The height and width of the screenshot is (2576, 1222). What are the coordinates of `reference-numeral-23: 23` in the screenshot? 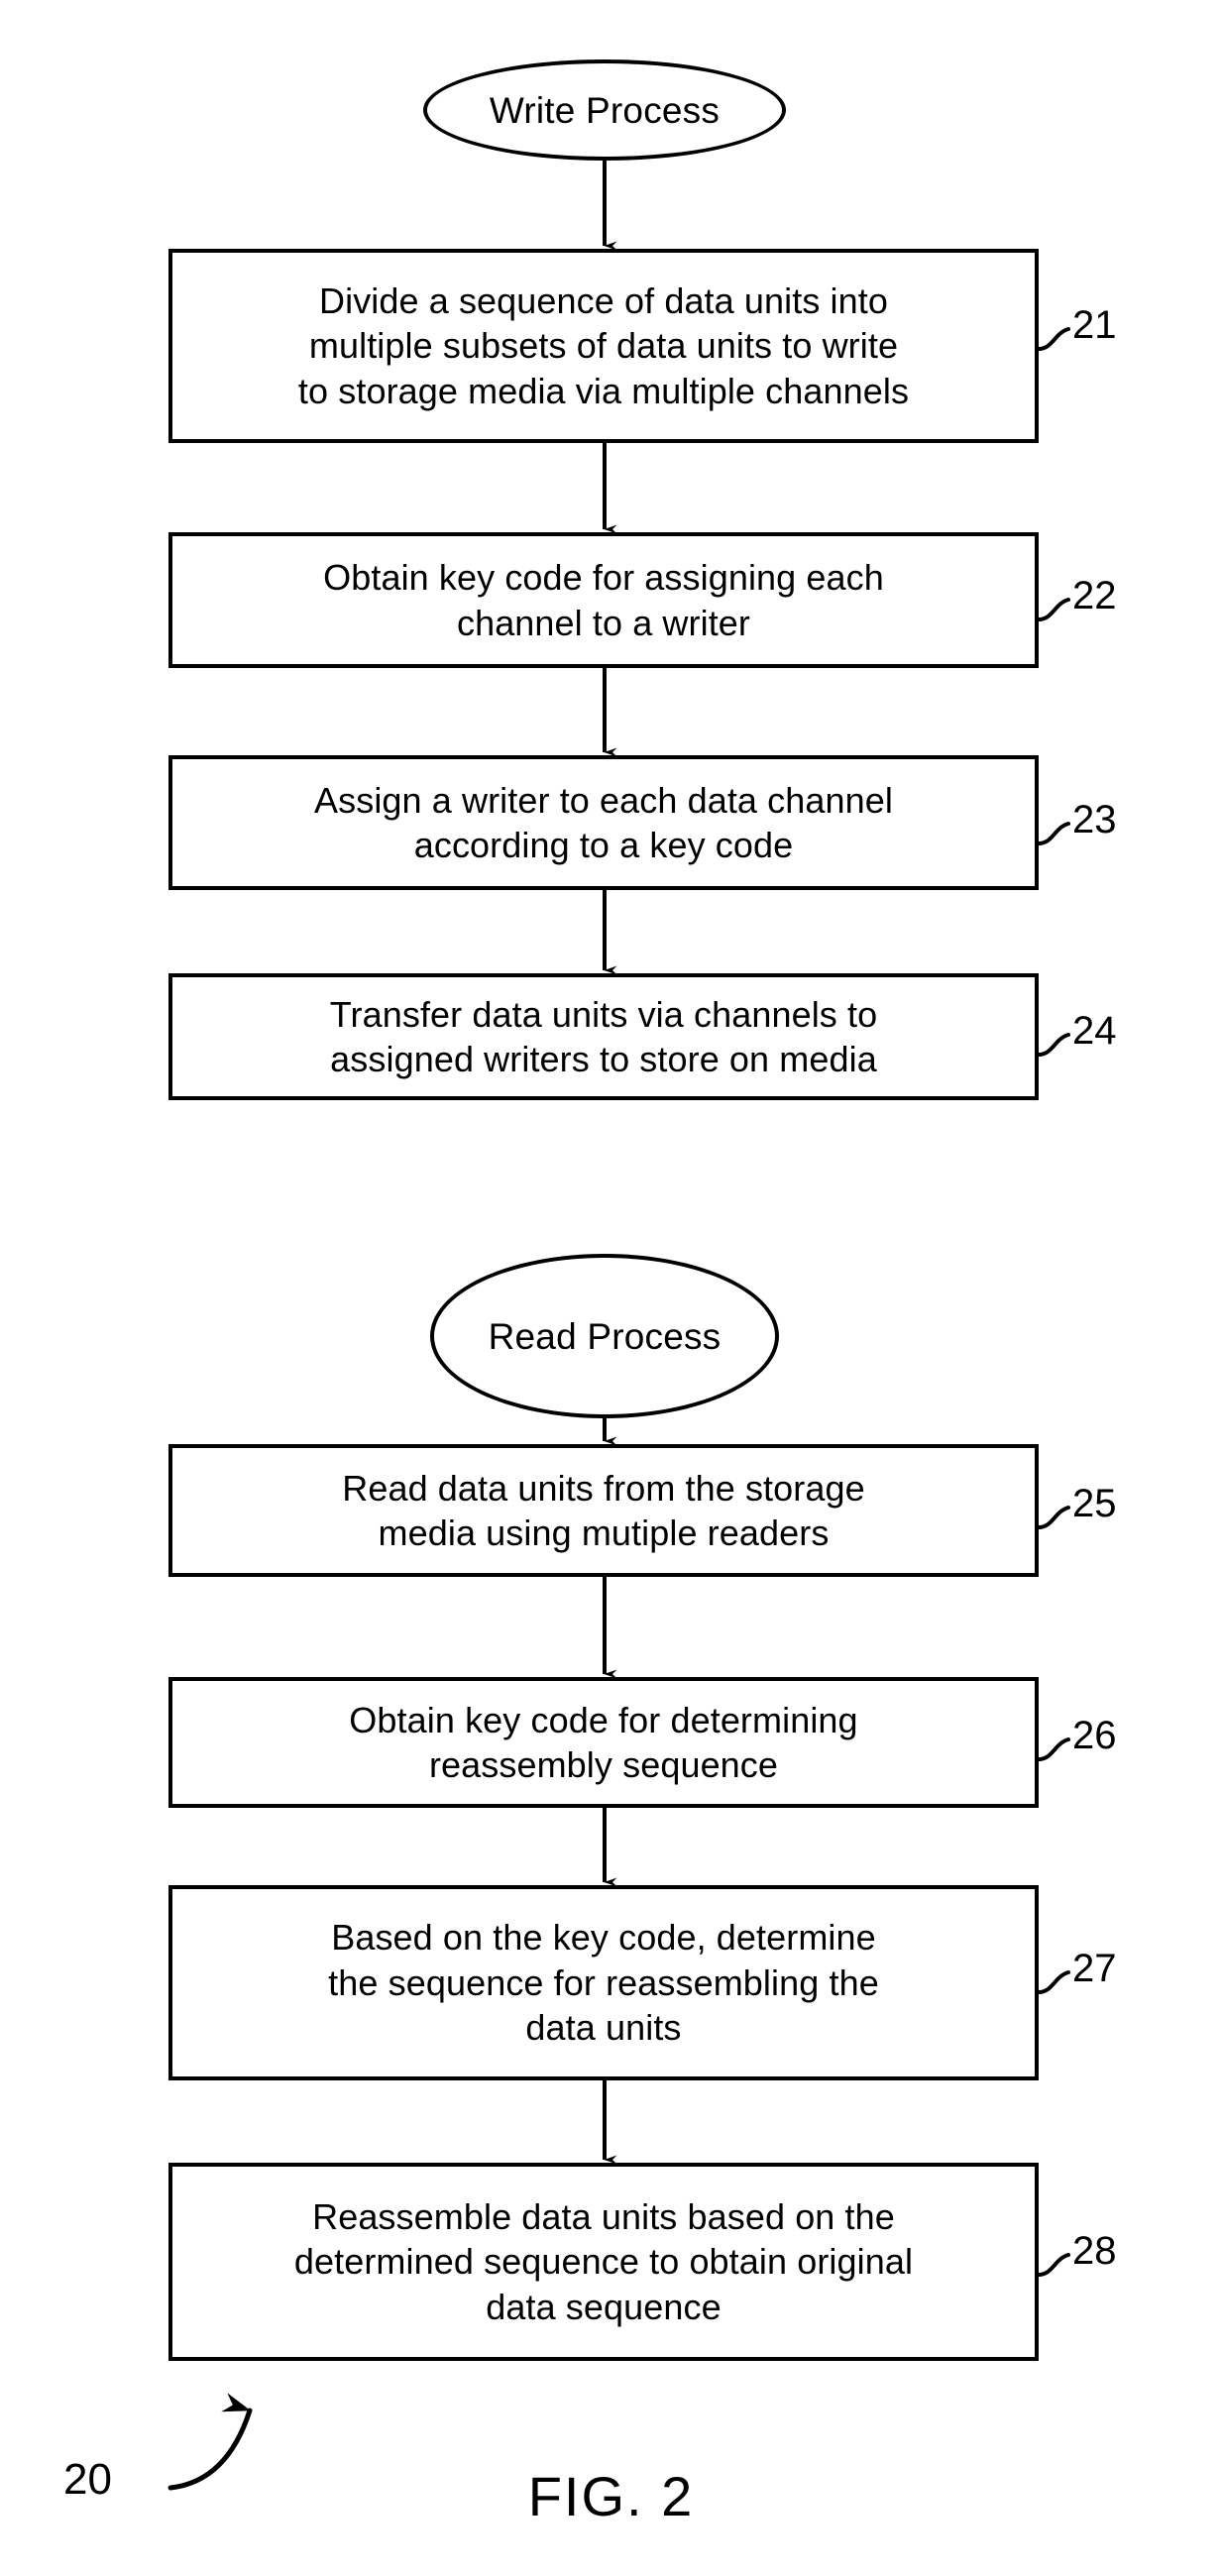 It's located at (1095, 819).